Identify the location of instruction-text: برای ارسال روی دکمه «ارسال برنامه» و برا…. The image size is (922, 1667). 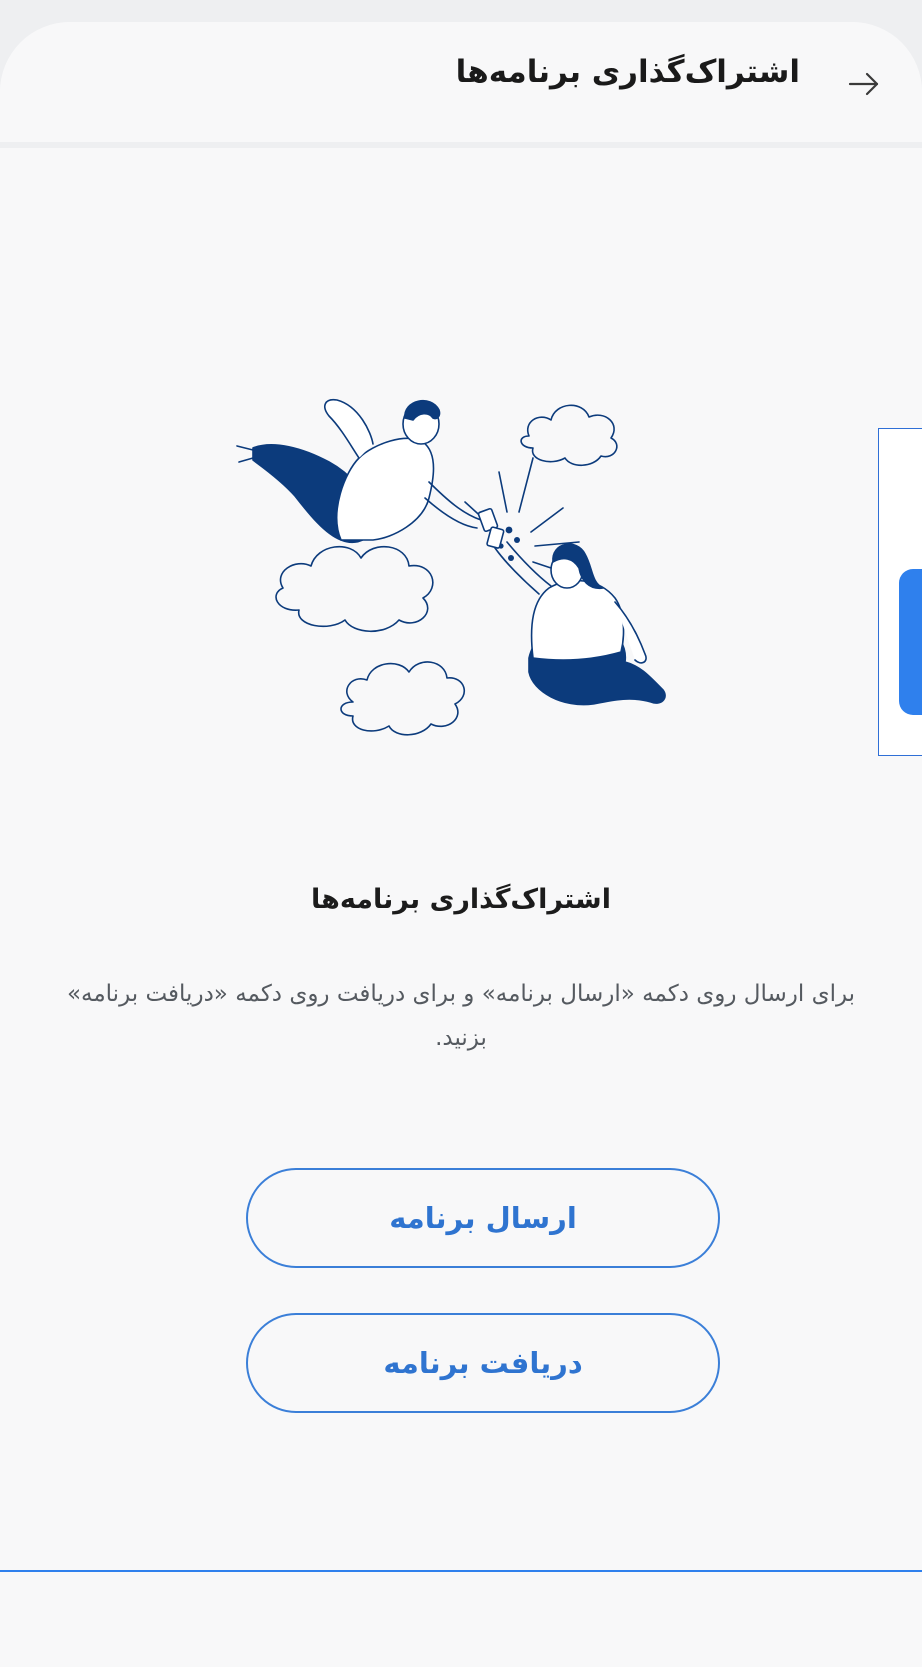
(461, 1016).